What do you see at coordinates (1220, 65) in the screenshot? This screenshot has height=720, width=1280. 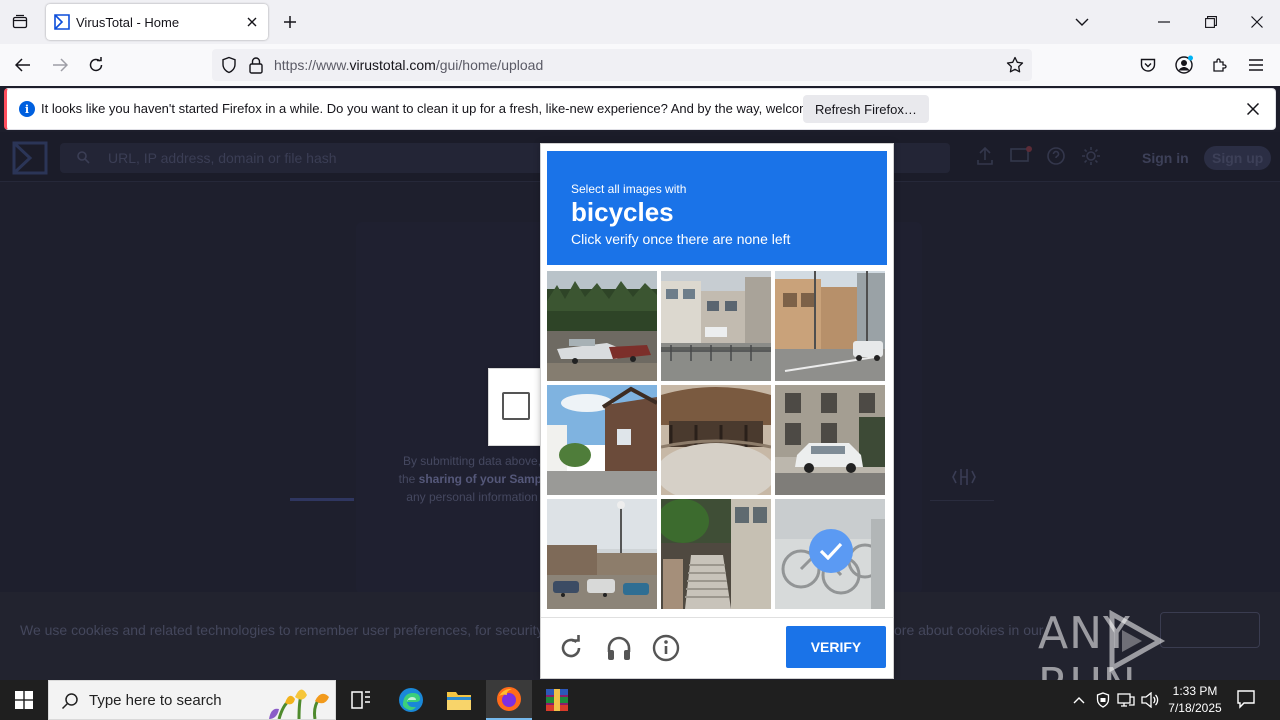 I see `extensions-puzzle-icon` at bounding box center [1220, 65].